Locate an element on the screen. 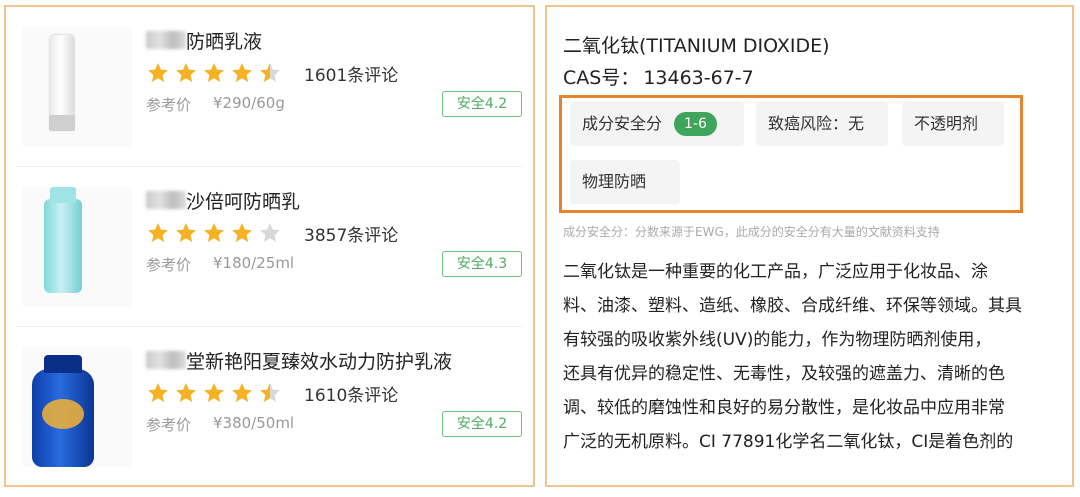 The height and width of the screenshot is (497, 1080). description-line: 二氧化钛是一种重要的化工产品，广泛应用于化妆品、涂 is located at coordinates (775, 272).